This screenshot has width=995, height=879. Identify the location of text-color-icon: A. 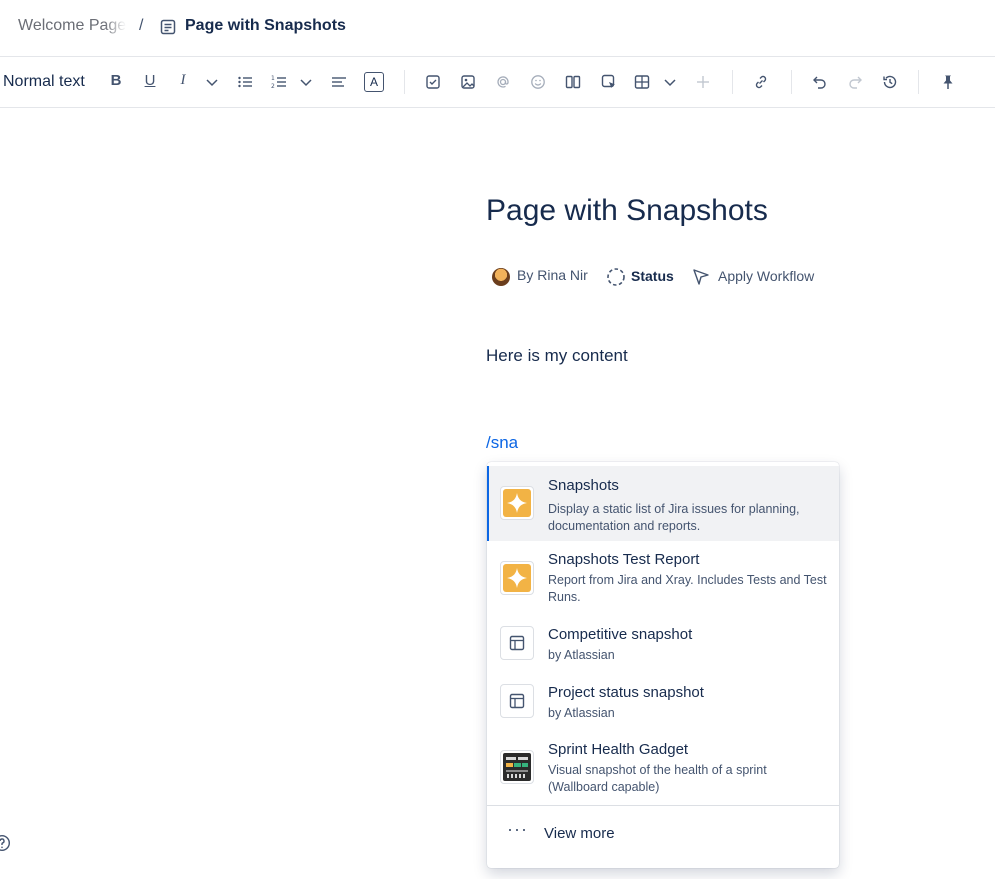
(374, 82).